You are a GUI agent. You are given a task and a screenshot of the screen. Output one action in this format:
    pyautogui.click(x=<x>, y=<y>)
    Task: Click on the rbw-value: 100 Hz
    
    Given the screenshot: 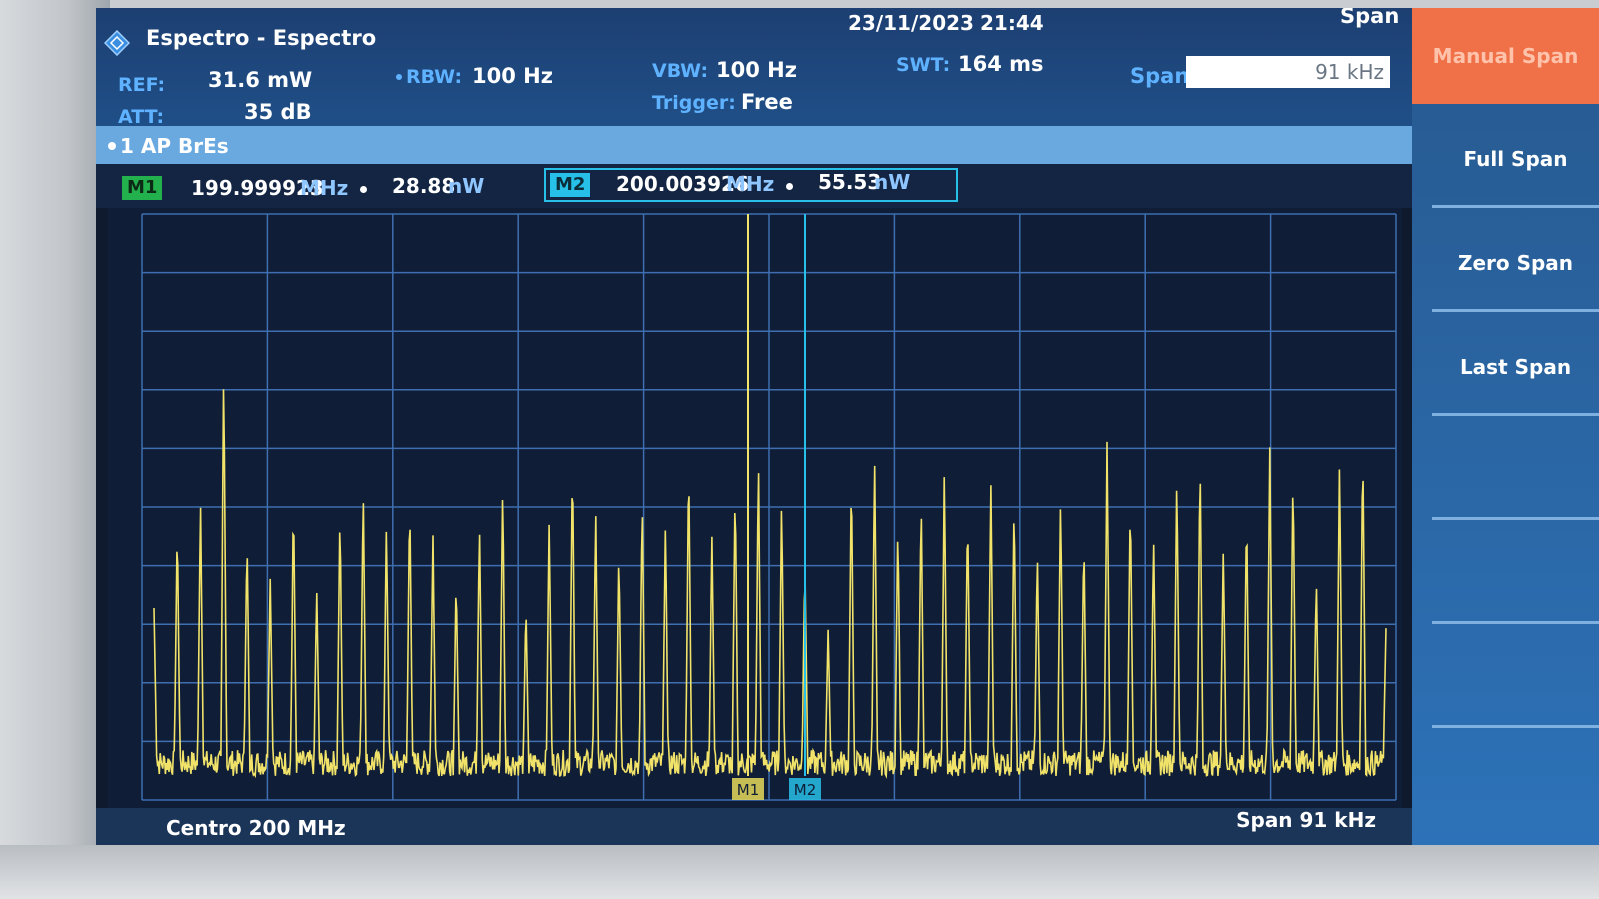 What is the action you would take?
    pyautogui.click(x=512, y=76)
    